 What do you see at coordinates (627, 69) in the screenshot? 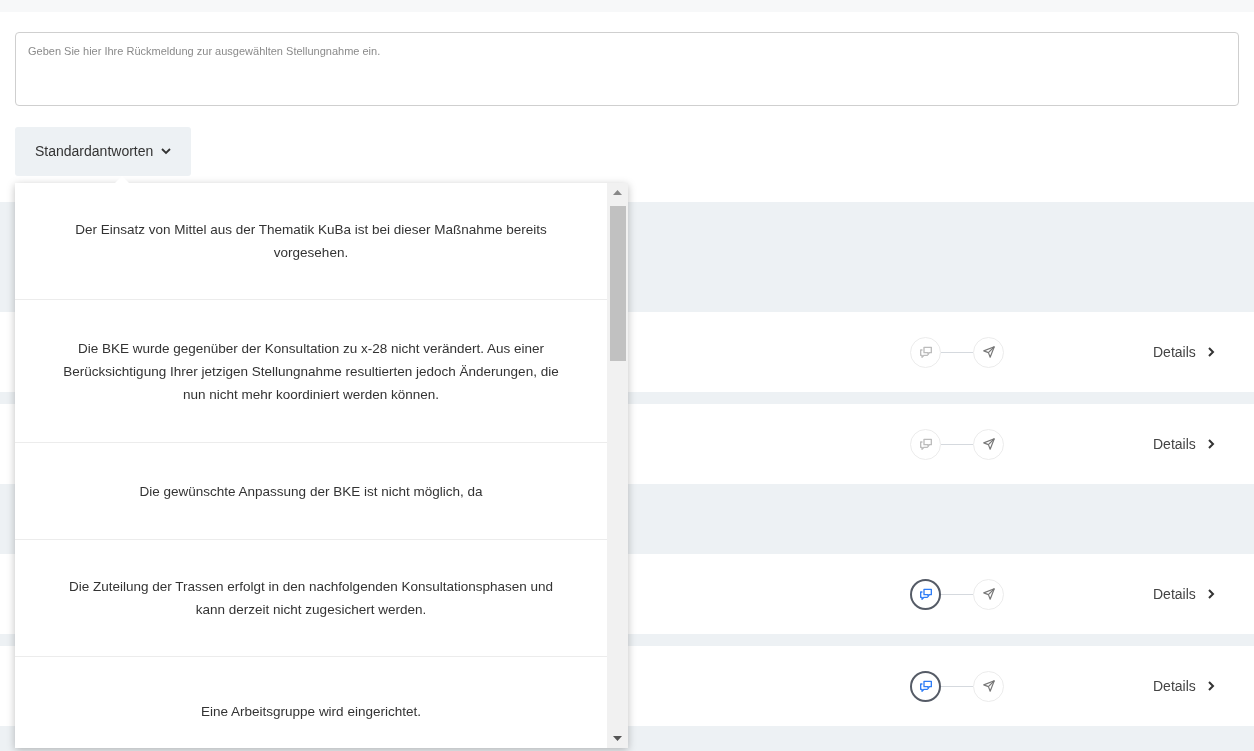
I see `feedback-field: Geben Sie hier Ihre Rückmeldung zur ausgewählten Stellungnahme ein.` at bounding box center [627, 69].